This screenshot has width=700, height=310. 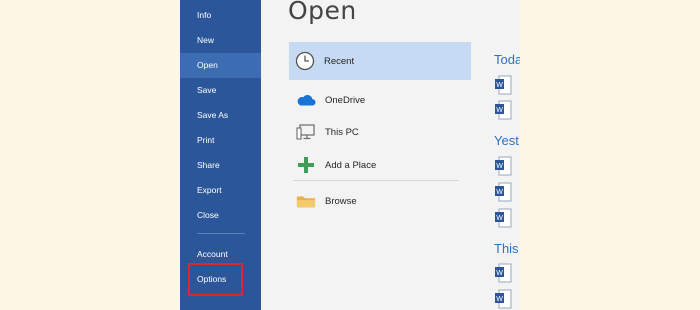 What do you see at coordinates (220, 140) in the screenshot?
I see `nav-item-print: Print` at bounding box center [220, 140].